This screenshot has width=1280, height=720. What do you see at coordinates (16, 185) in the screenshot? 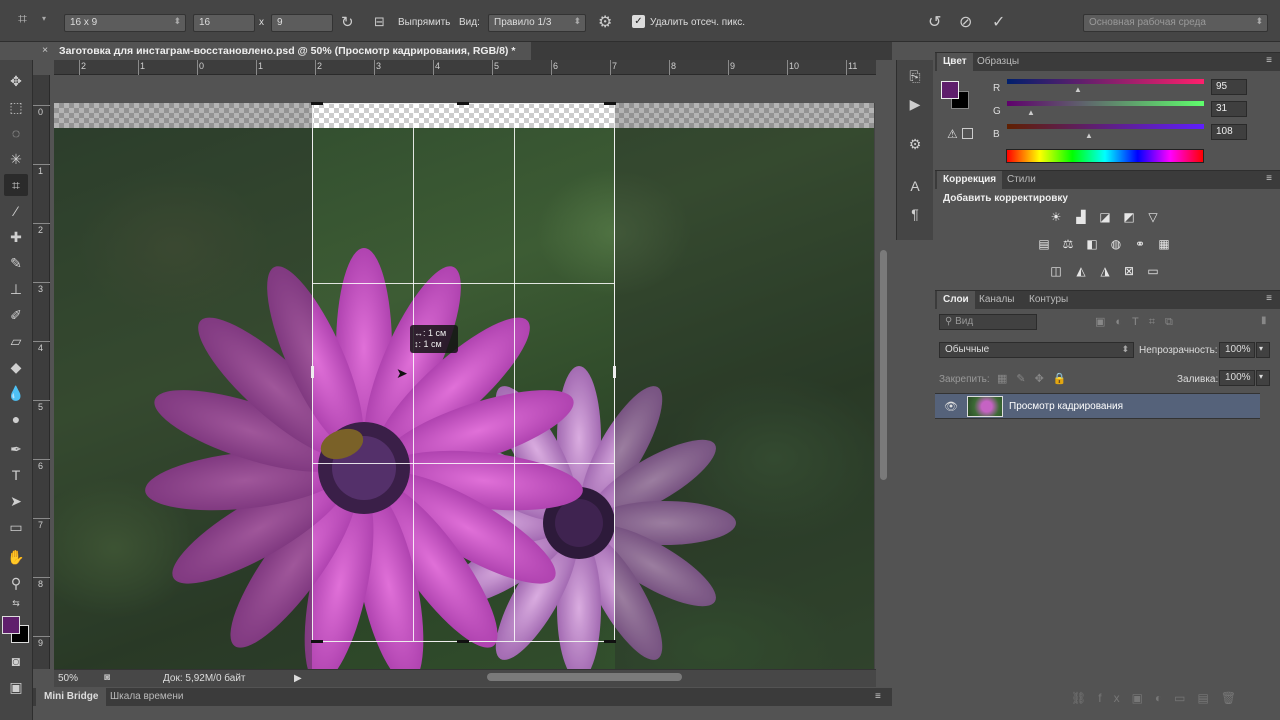
I see `crop-tool-button: ⌗` at bounding box center [16, 185].